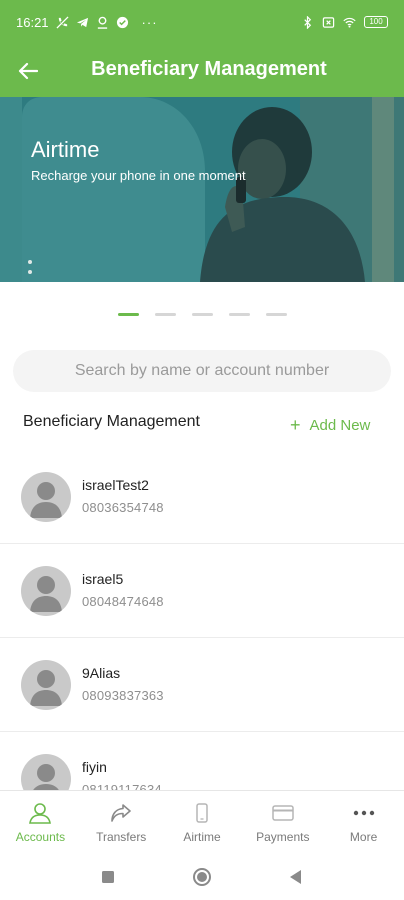  Describe the element at coordinates (149, 22) in the screenshot. I see `status-more-icon: ···` at that location.